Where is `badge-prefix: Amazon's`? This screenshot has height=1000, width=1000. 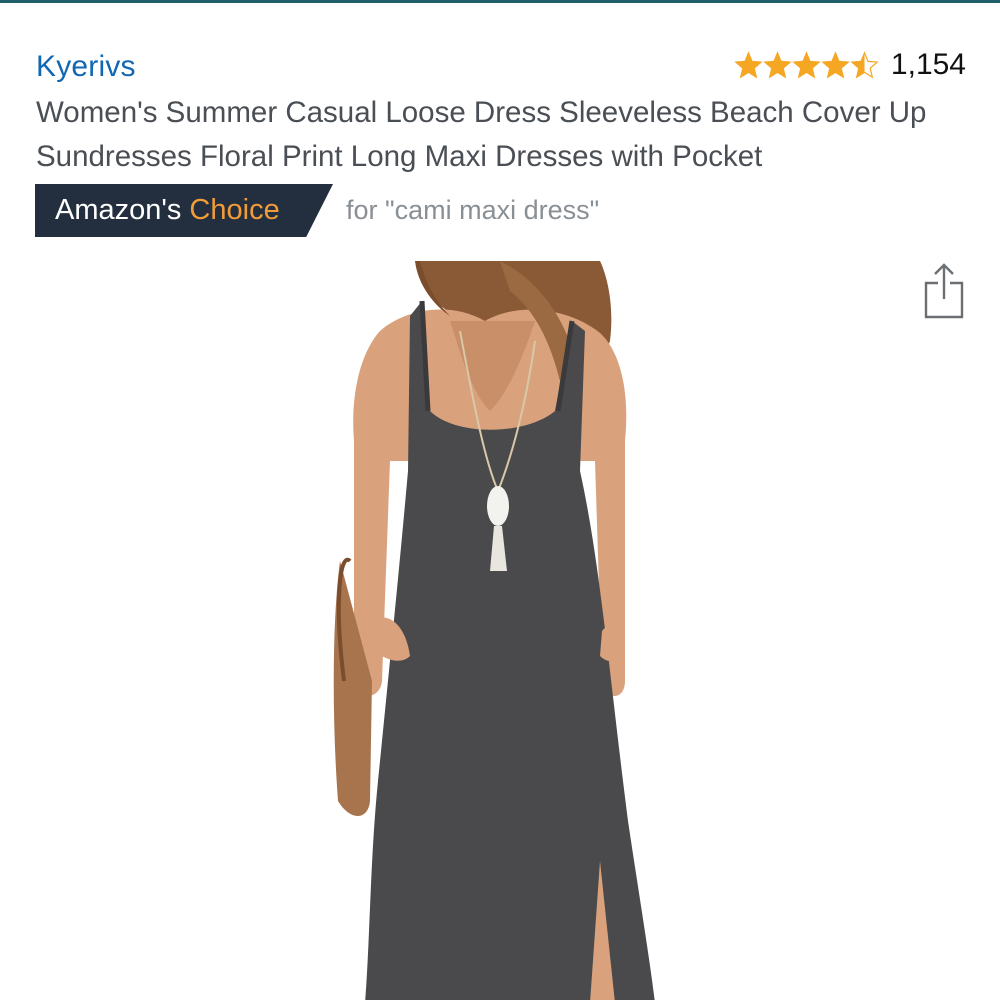
badge-prefix: Amazon's is located at coordinates (118, 210).